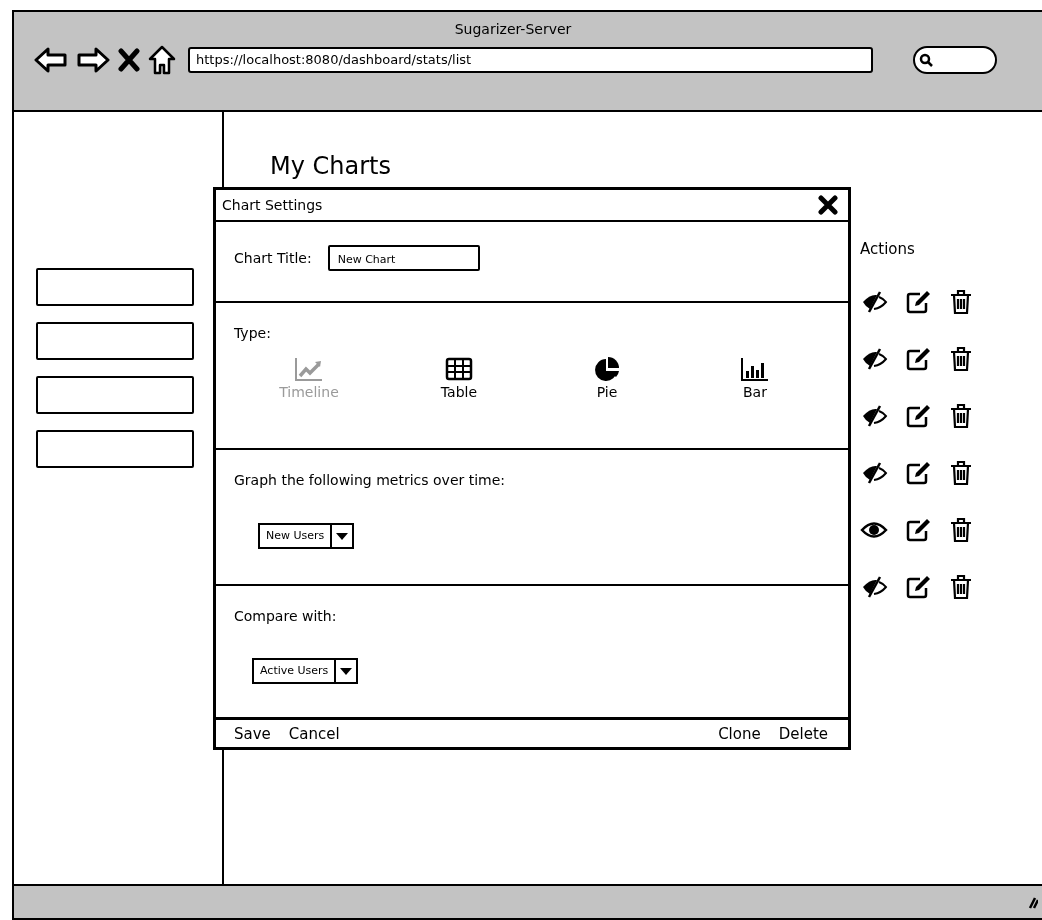 This screenshot has width=1042, height=920. I want to click on chart-type-option: Bar, so click(755, 378).